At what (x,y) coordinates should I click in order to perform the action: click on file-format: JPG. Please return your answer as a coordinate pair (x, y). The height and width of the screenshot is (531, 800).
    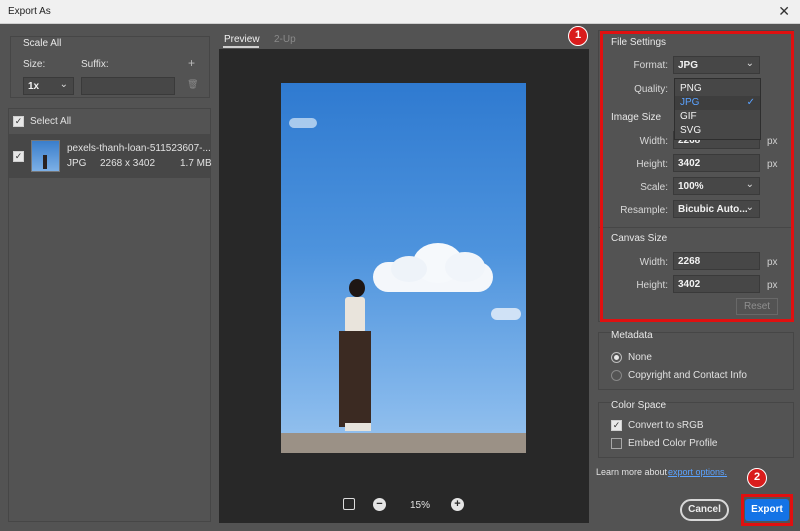
    Looking at the image, I should click on (77, 163).